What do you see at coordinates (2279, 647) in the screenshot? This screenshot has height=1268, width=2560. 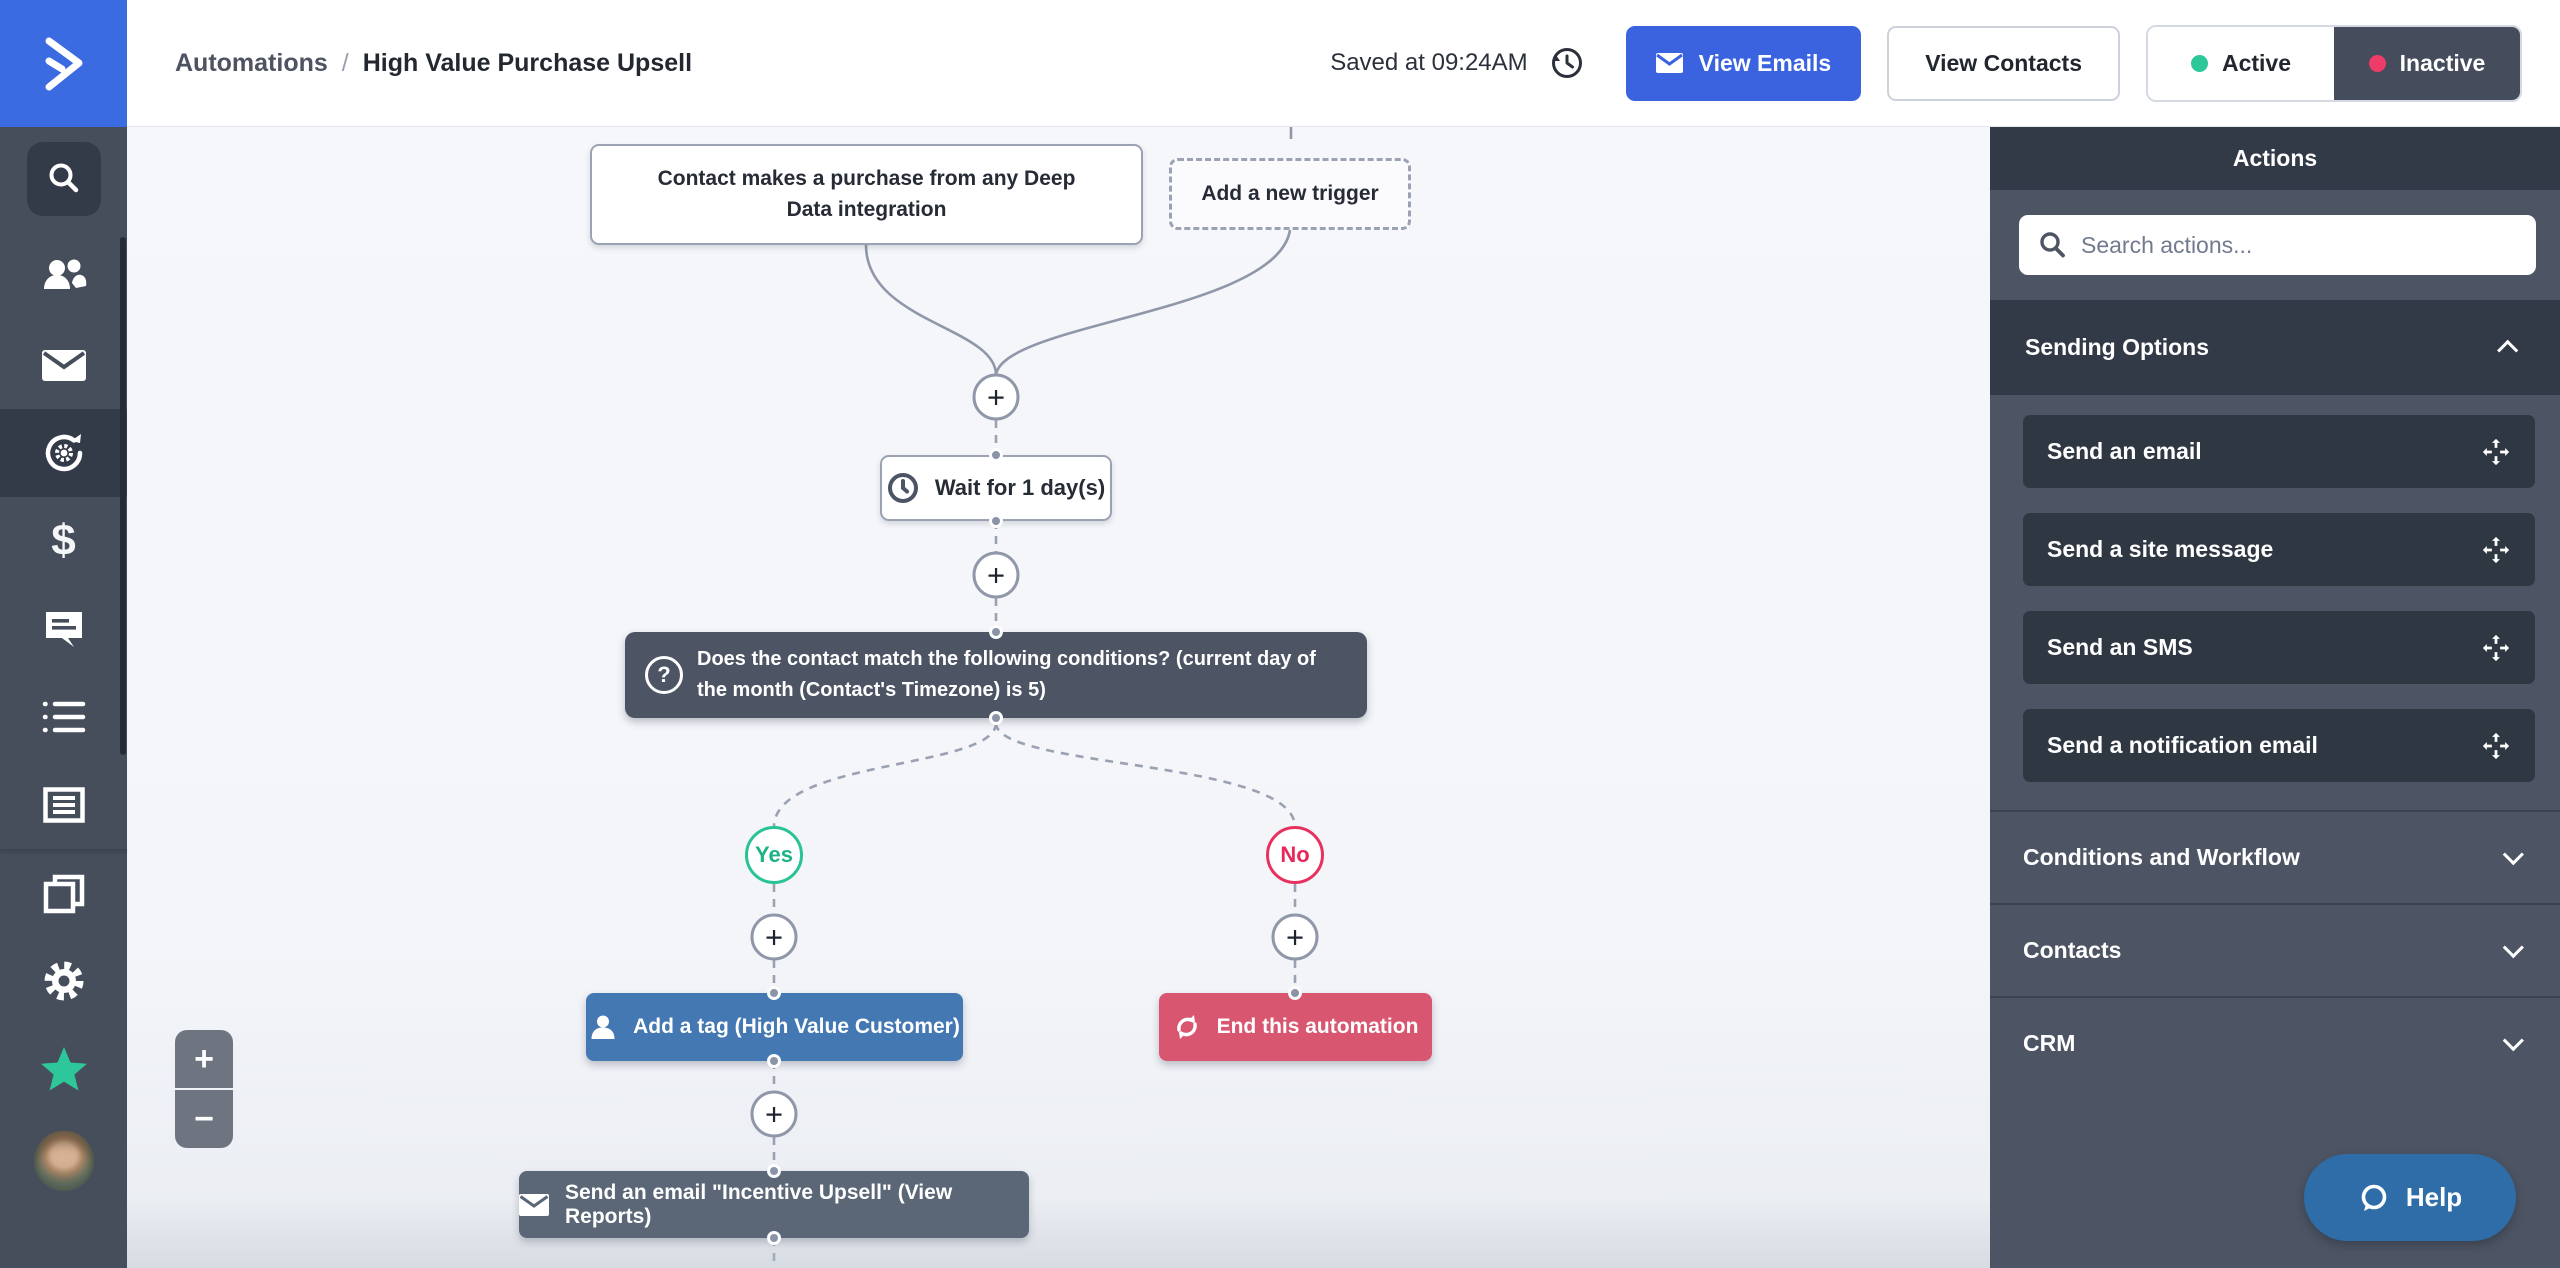 I see `action-card-send-sms: Send an SMS` at bounding box center [2279, 647].